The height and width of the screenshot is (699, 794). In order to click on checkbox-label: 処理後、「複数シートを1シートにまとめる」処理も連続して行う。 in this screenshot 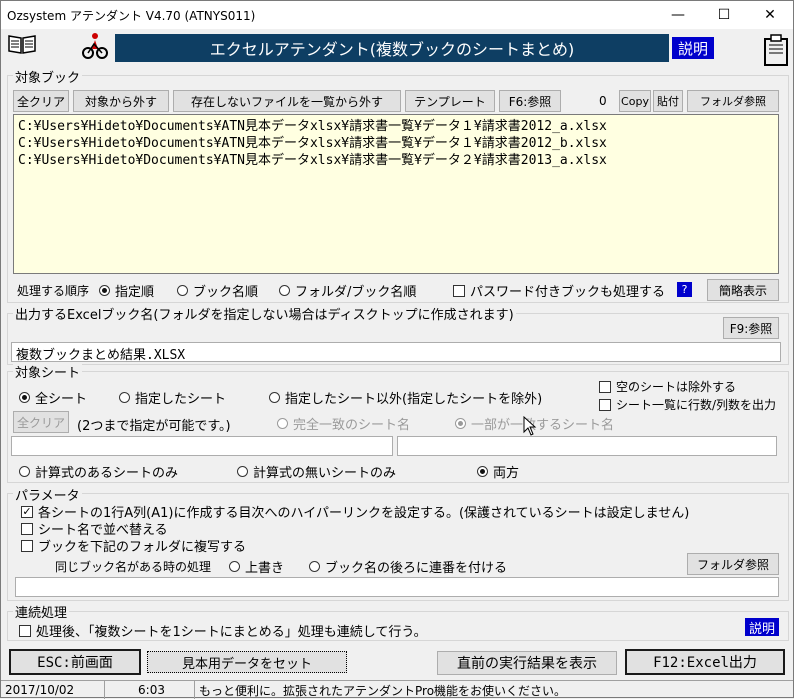, I will do `click(231, 632)`.